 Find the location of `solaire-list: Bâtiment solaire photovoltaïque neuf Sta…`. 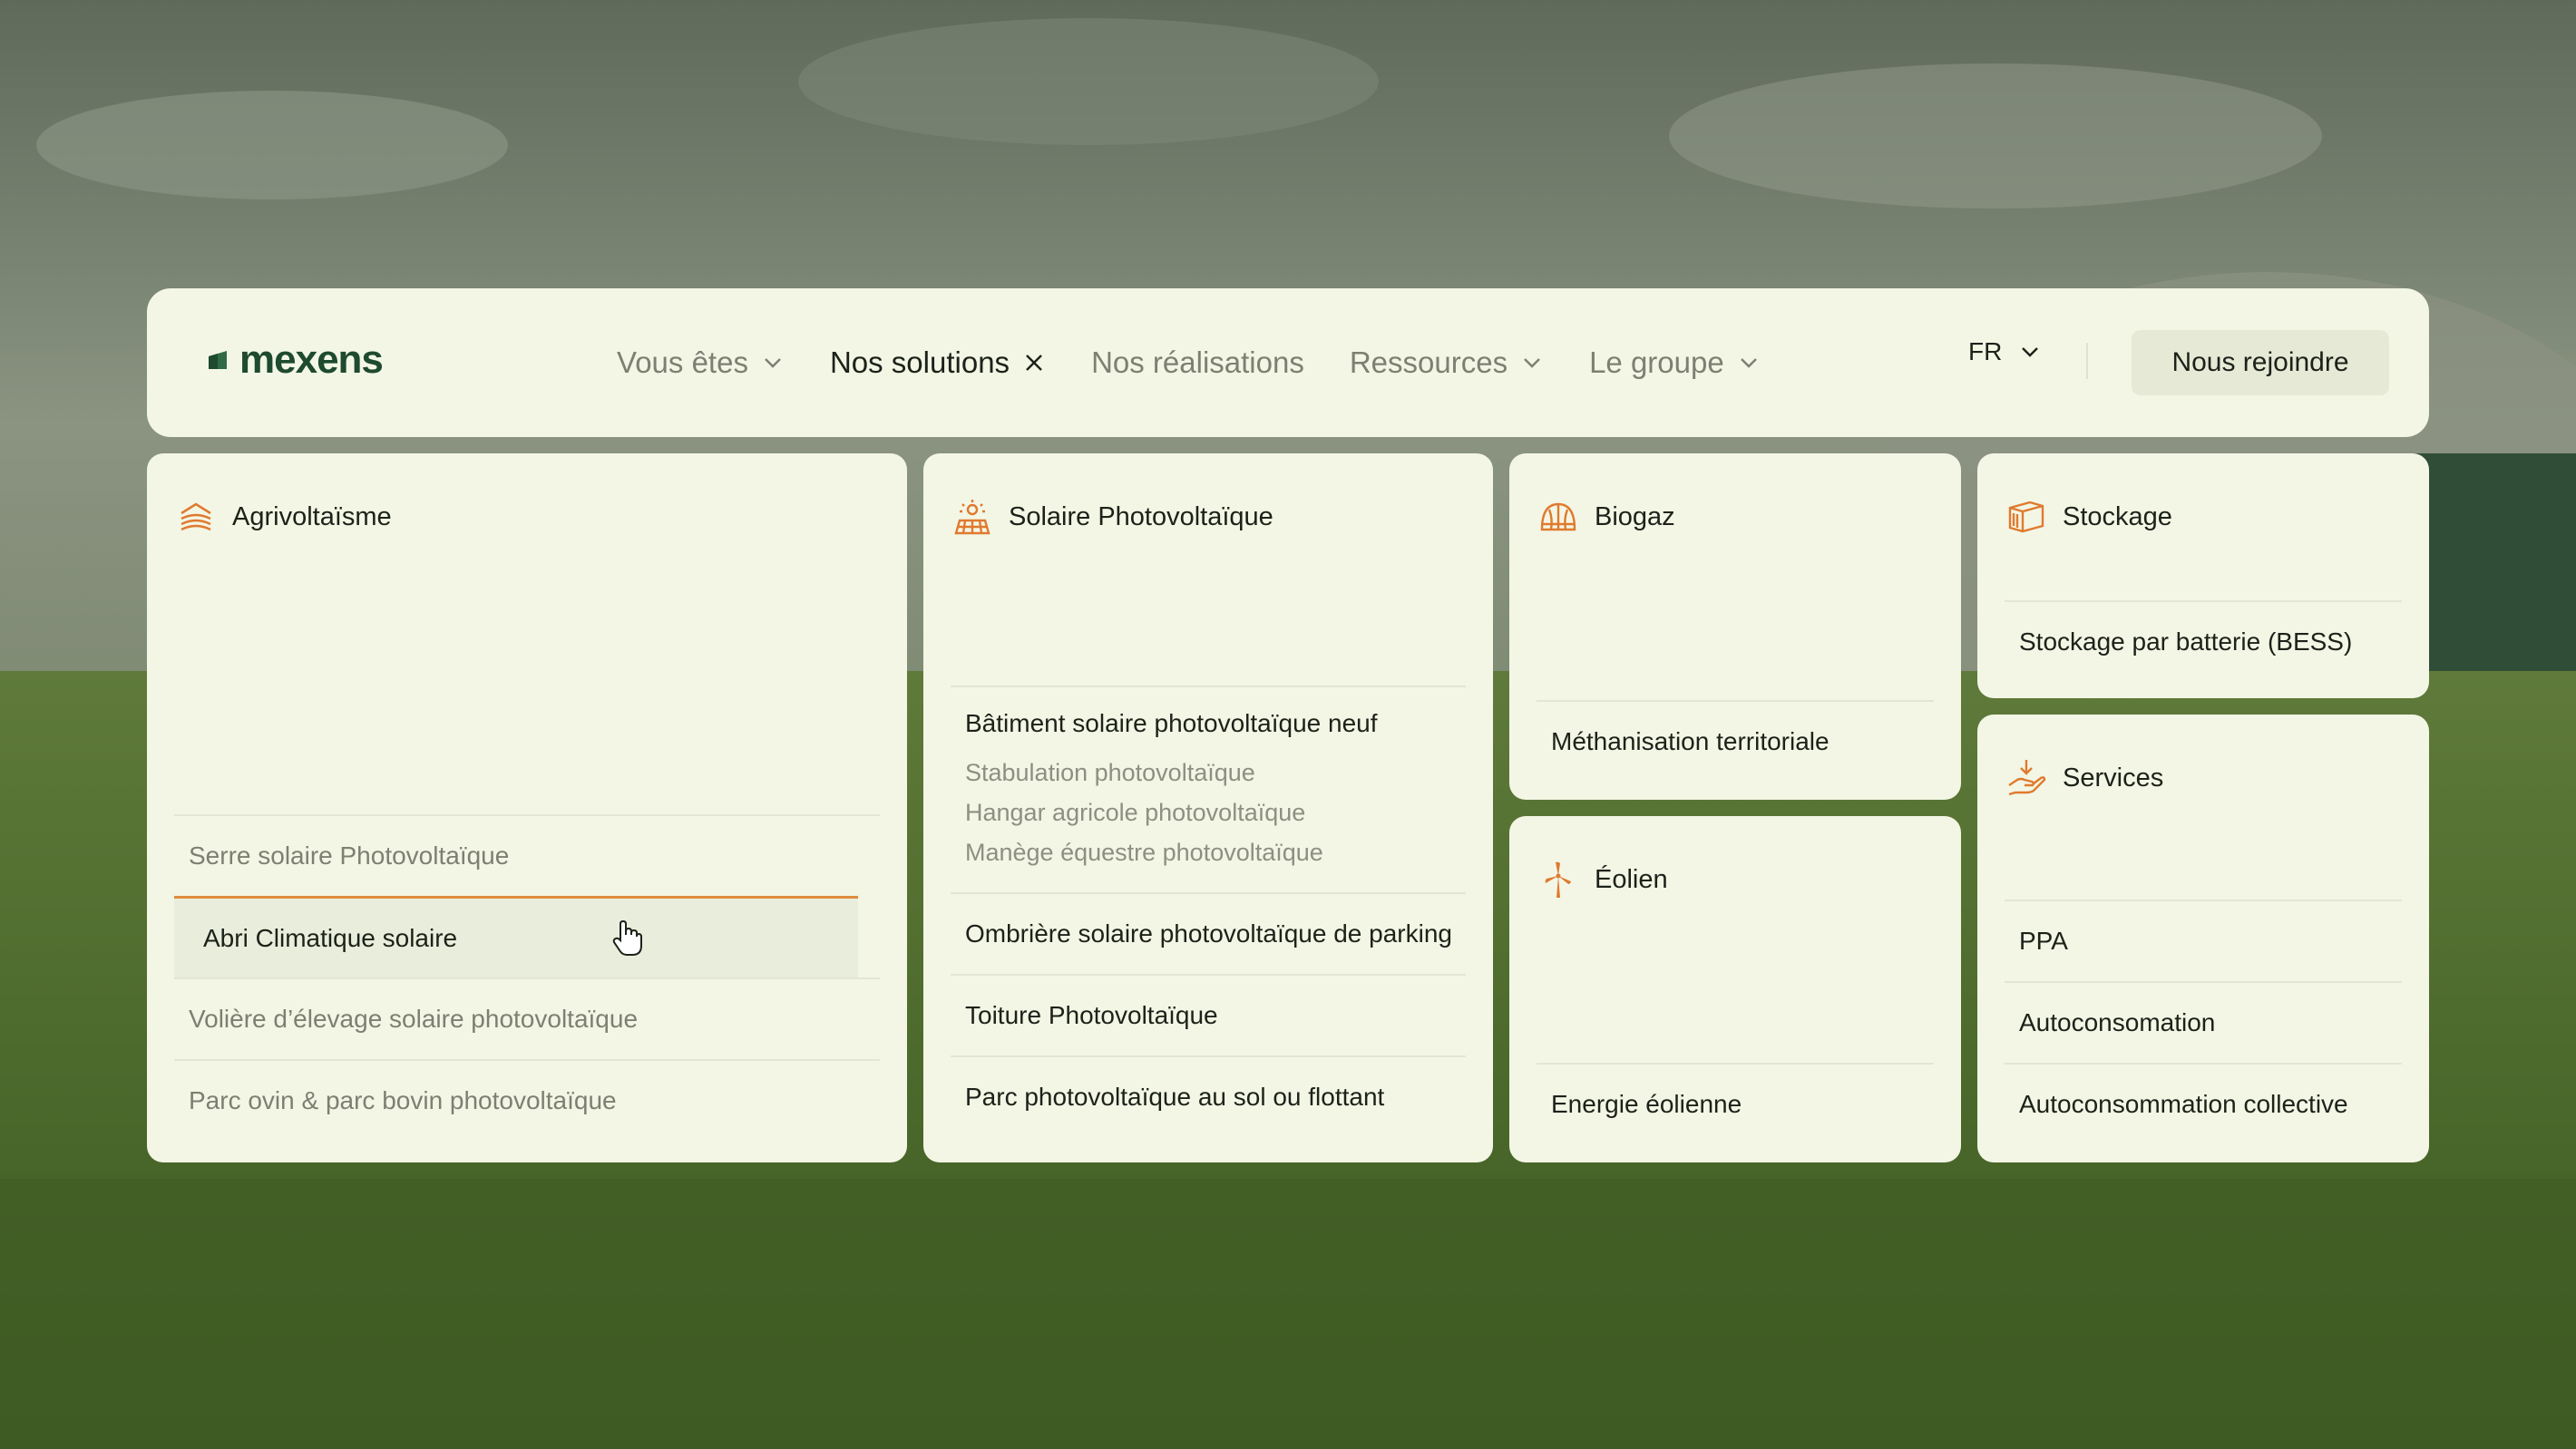

solaire-list: Bâtiment solaire photovoltaïque neuf Sta… is located at coordinates (1208, 912).